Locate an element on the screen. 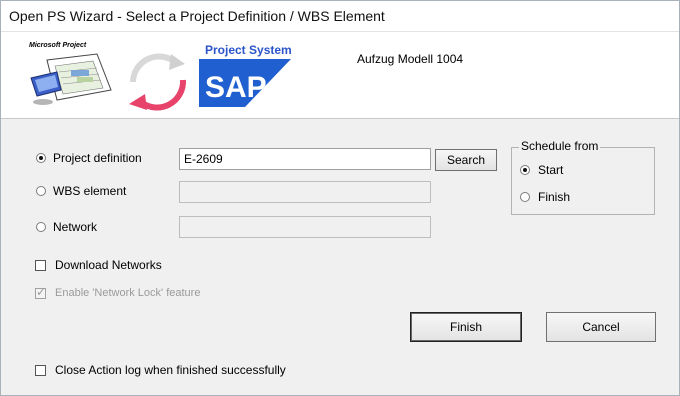 Image resolution: width=680 pixels, height=396 pixels. wbs-element-radio is located at coordinates (41, 191).